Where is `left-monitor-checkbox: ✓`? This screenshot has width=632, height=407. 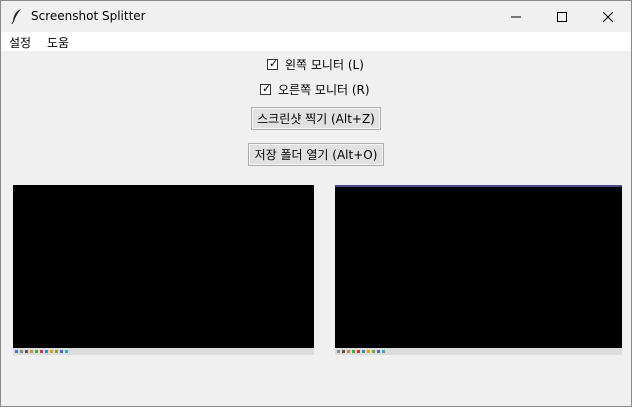 left-monitor-checkbox: ✓ is located at coordinates (273, 63).